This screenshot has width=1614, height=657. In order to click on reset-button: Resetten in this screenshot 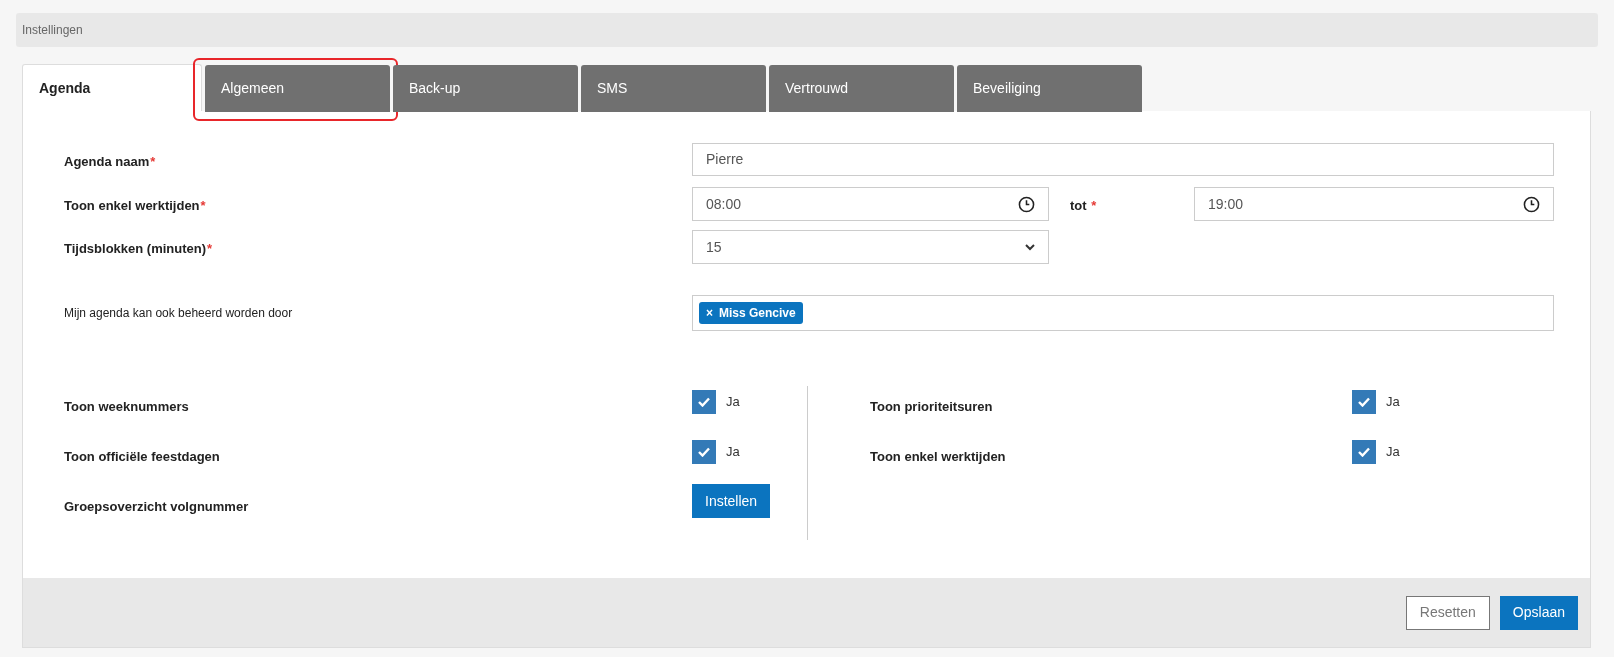, I will do `click(1447, 612)`.